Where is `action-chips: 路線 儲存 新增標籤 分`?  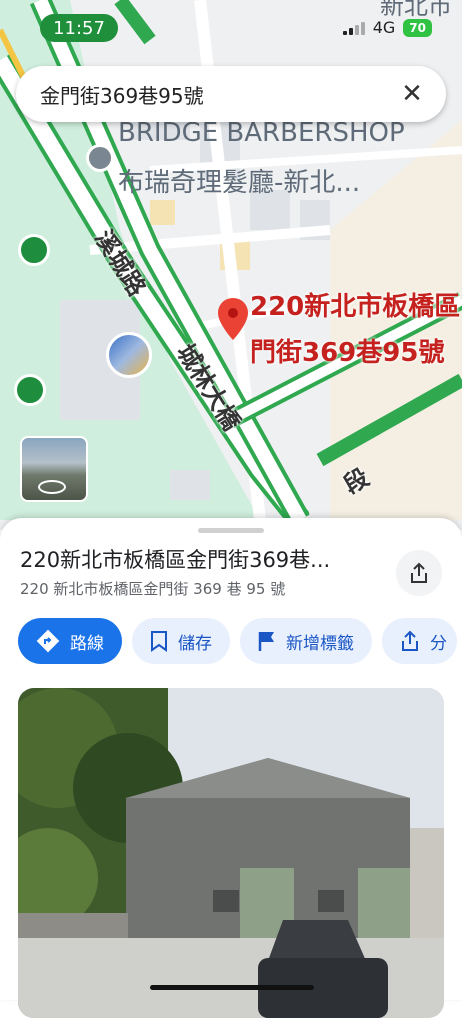
action-chips: 路線 儲存 新增標籤 分 is located at coordinates (237, 641).